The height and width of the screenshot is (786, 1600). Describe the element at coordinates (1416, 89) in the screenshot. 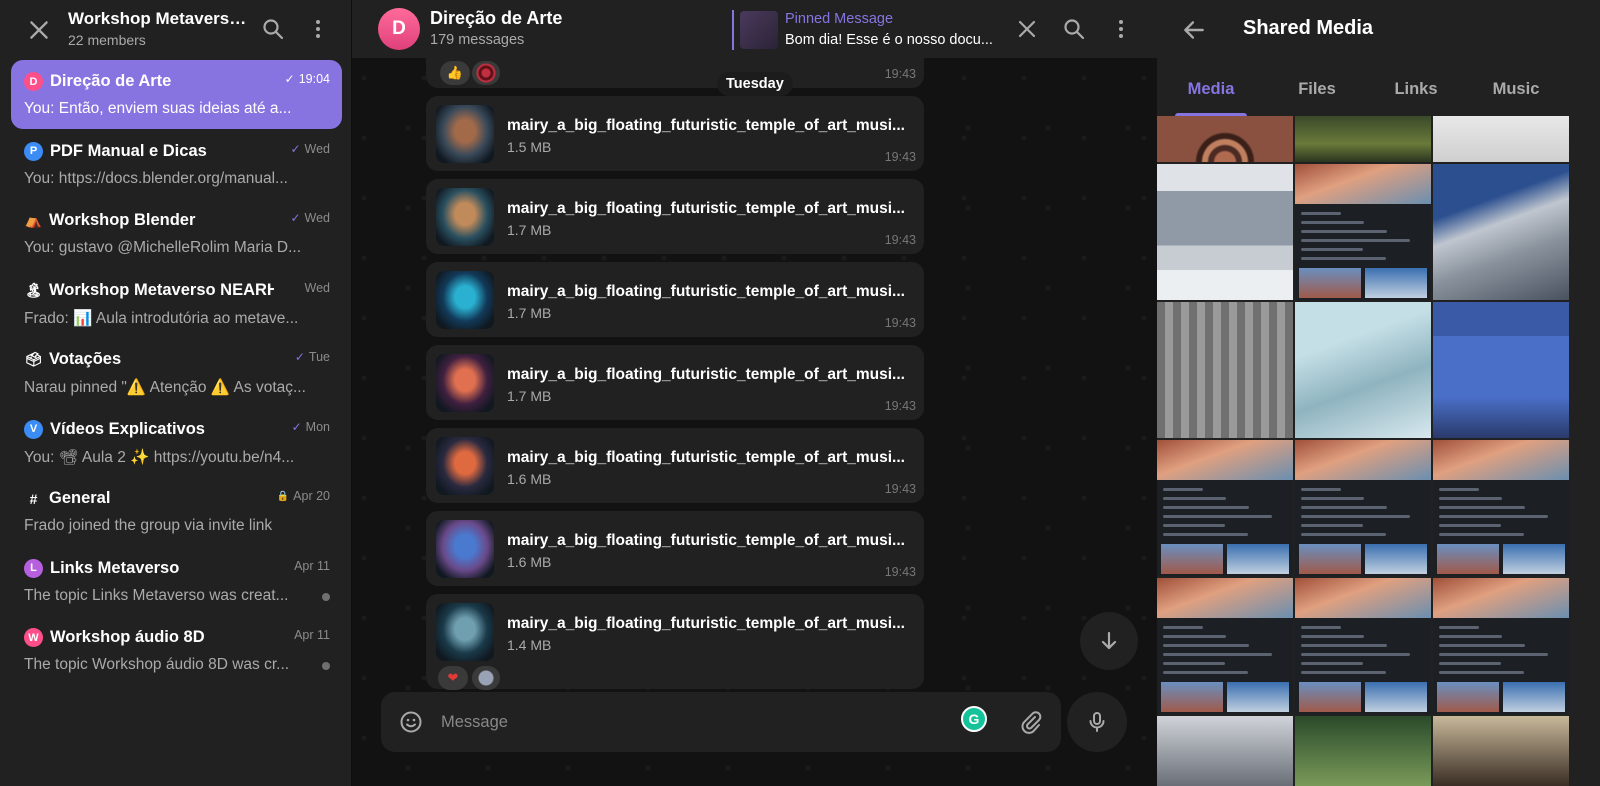

I see `tab-label: Links` at that location.